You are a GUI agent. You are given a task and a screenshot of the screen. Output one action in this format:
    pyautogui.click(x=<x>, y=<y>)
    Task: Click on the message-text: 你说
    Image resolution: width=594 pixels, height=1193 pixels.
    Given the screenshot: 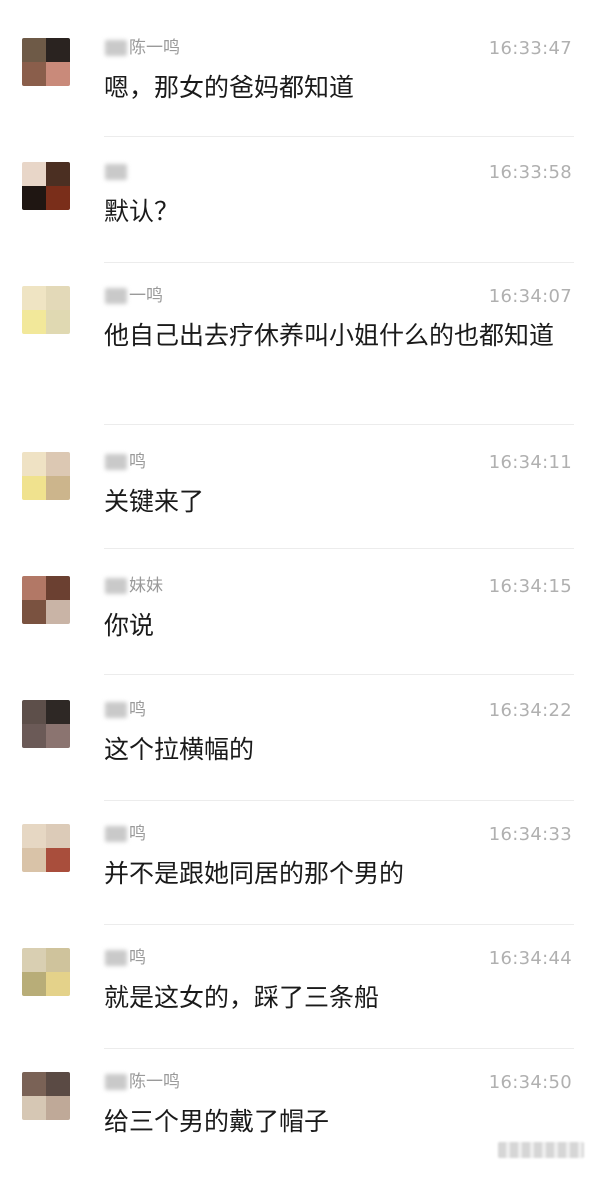 What is the action you would take?
    pyautogui.click(x=339, y=626)
    